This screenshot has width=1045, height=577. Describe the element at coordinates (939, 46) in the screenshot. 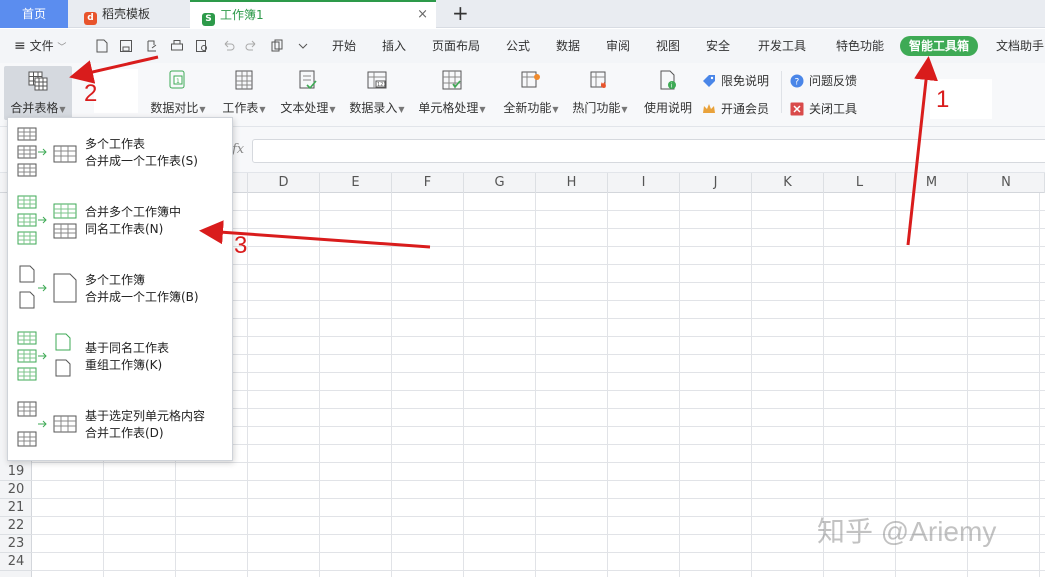

I see `menu-smart-toolbox: 智能工具箱` at that location.